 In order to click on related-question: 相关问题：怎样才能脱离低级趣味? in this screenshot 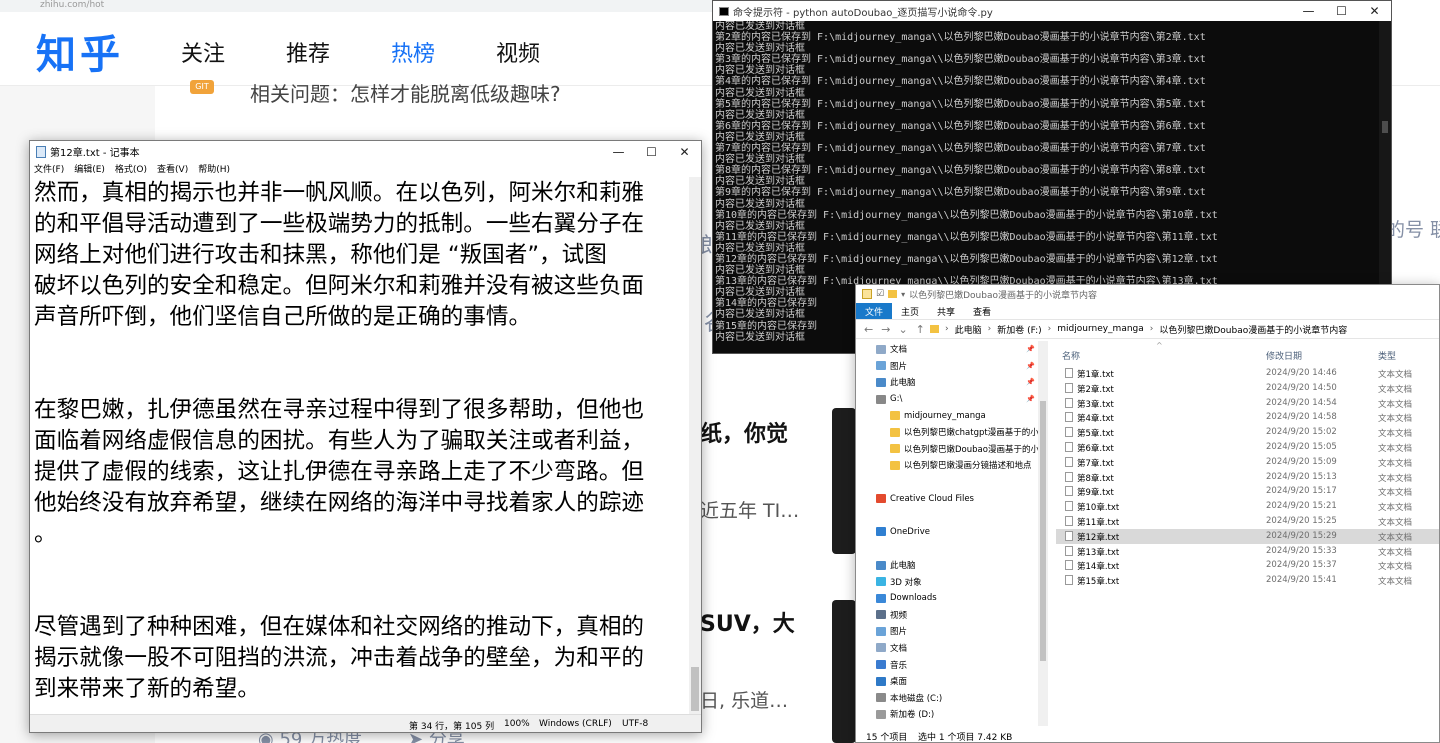, I will do `click(405, 92)`.